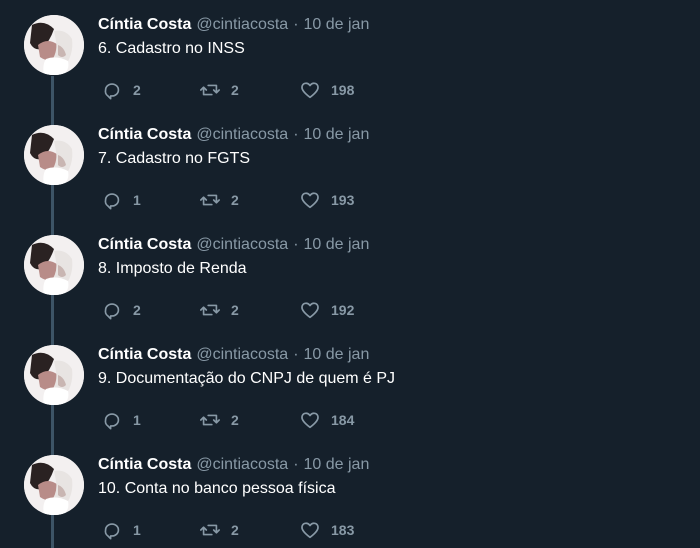 This screenshot has width=700, height=548. Describe the element at coordinates (248, 90) in the screenshot. I see `tweet-actions: 2 2 198` at that location.